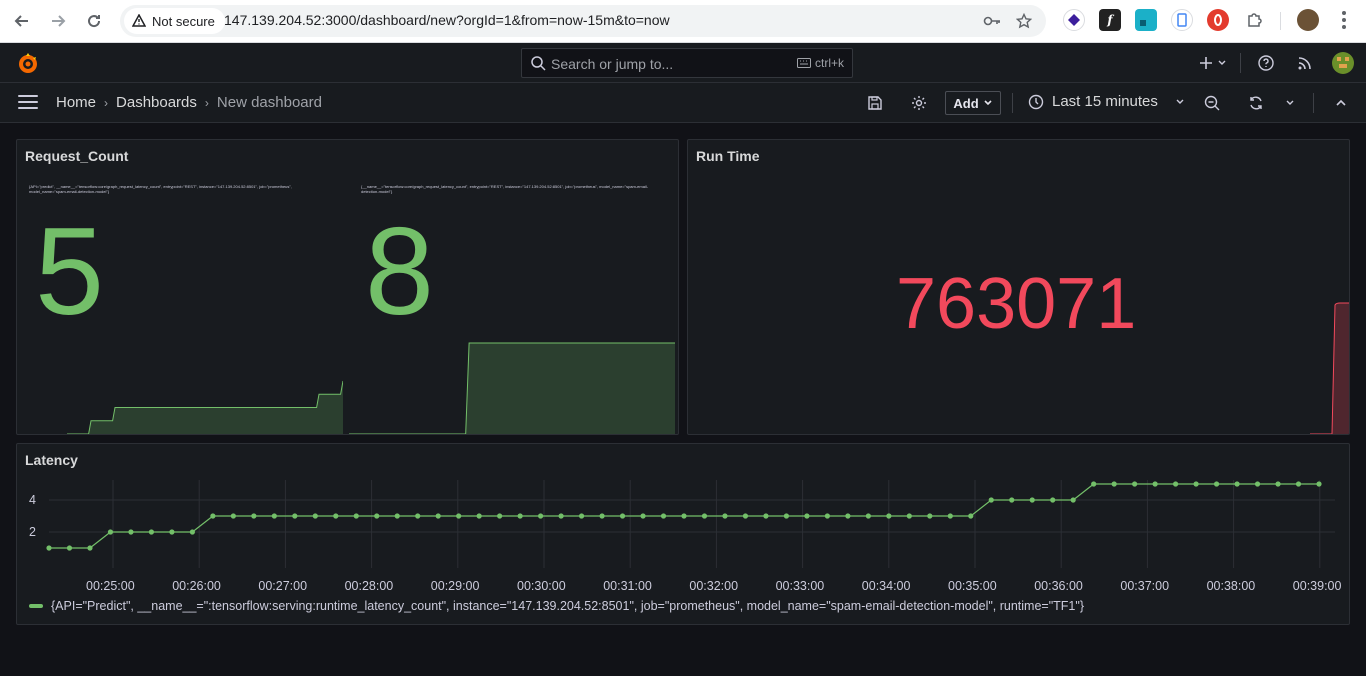  I want to click on search-bar: Search or jump to... ctrl+k, so click(687, 63).